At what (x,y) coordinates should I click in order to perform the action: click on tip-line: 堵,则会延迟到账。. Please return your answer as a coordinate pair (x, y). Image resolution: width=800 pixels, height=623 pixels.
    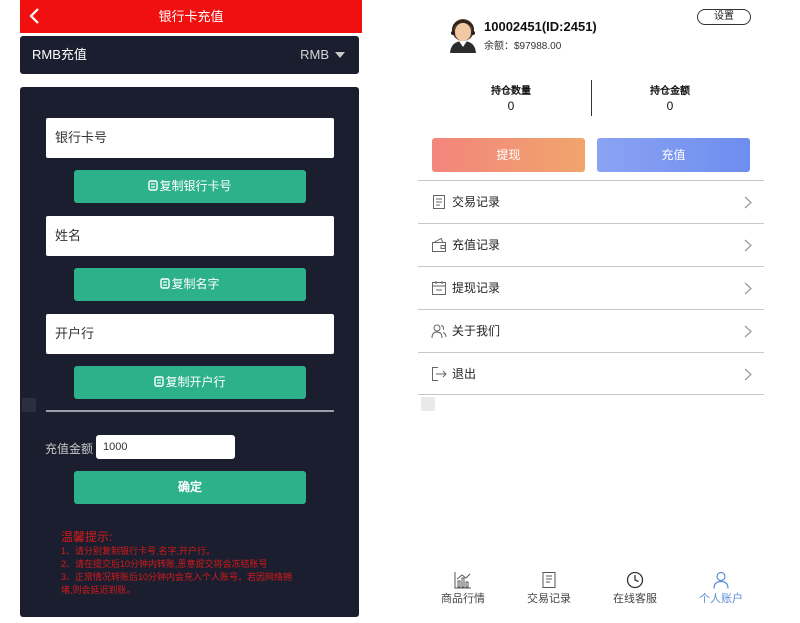
    Looking at the image, I should click on (98, 590).